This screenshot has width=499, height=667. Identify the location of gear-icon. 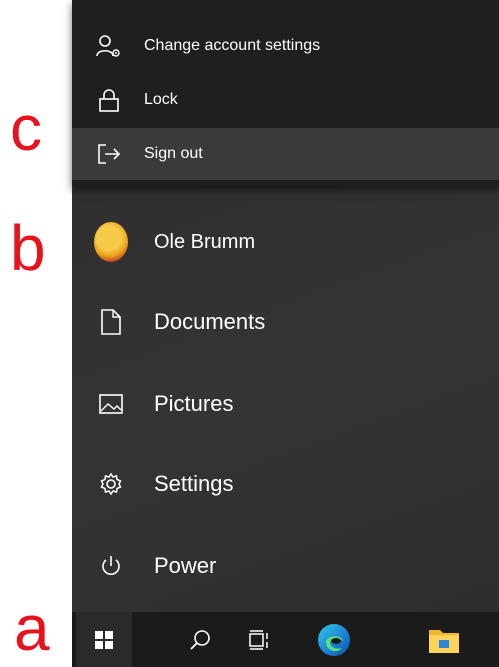
(111, 484).